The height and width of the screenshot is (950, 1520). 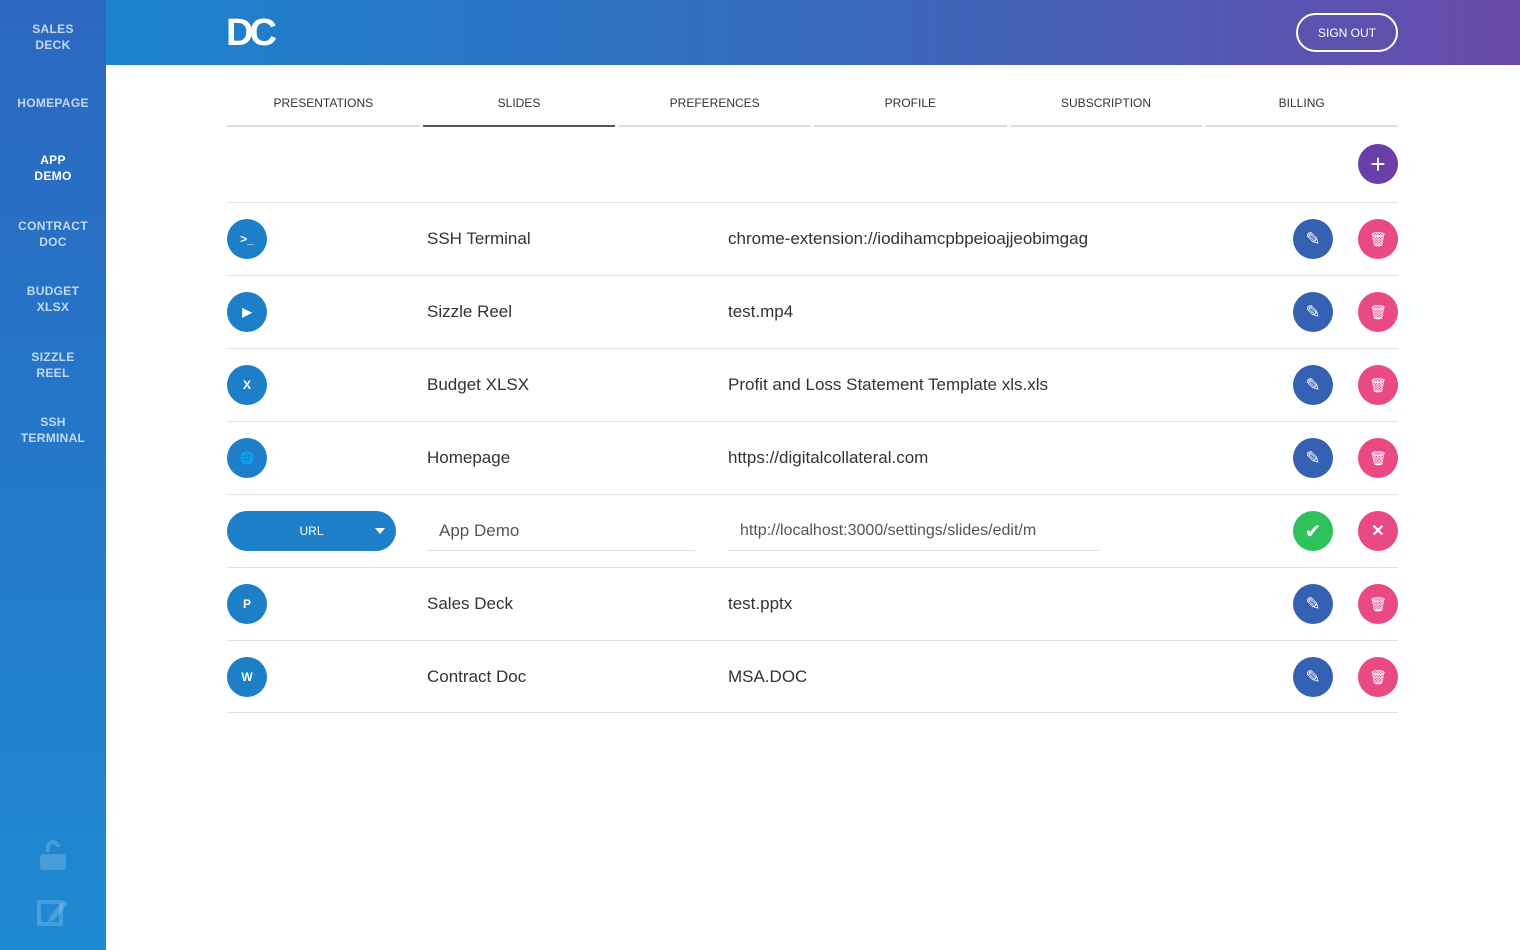 I want to click on header: DC SIGN OUT, so click(x=813, y=32).